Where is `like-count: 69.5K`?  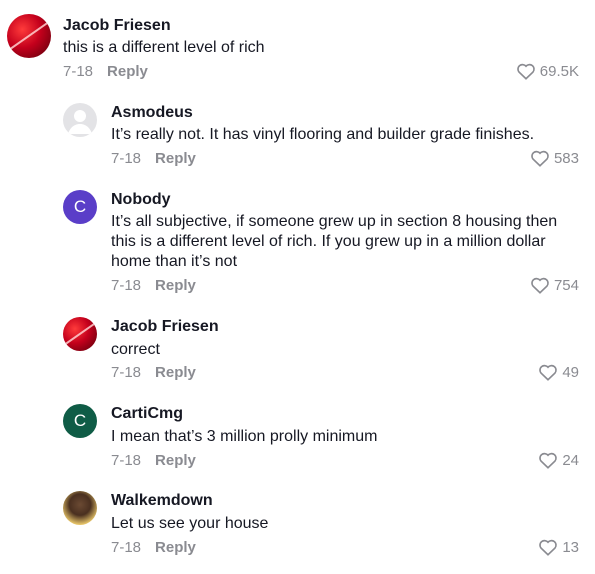
like-count: 69.5K is located at coordinates (559, 71).